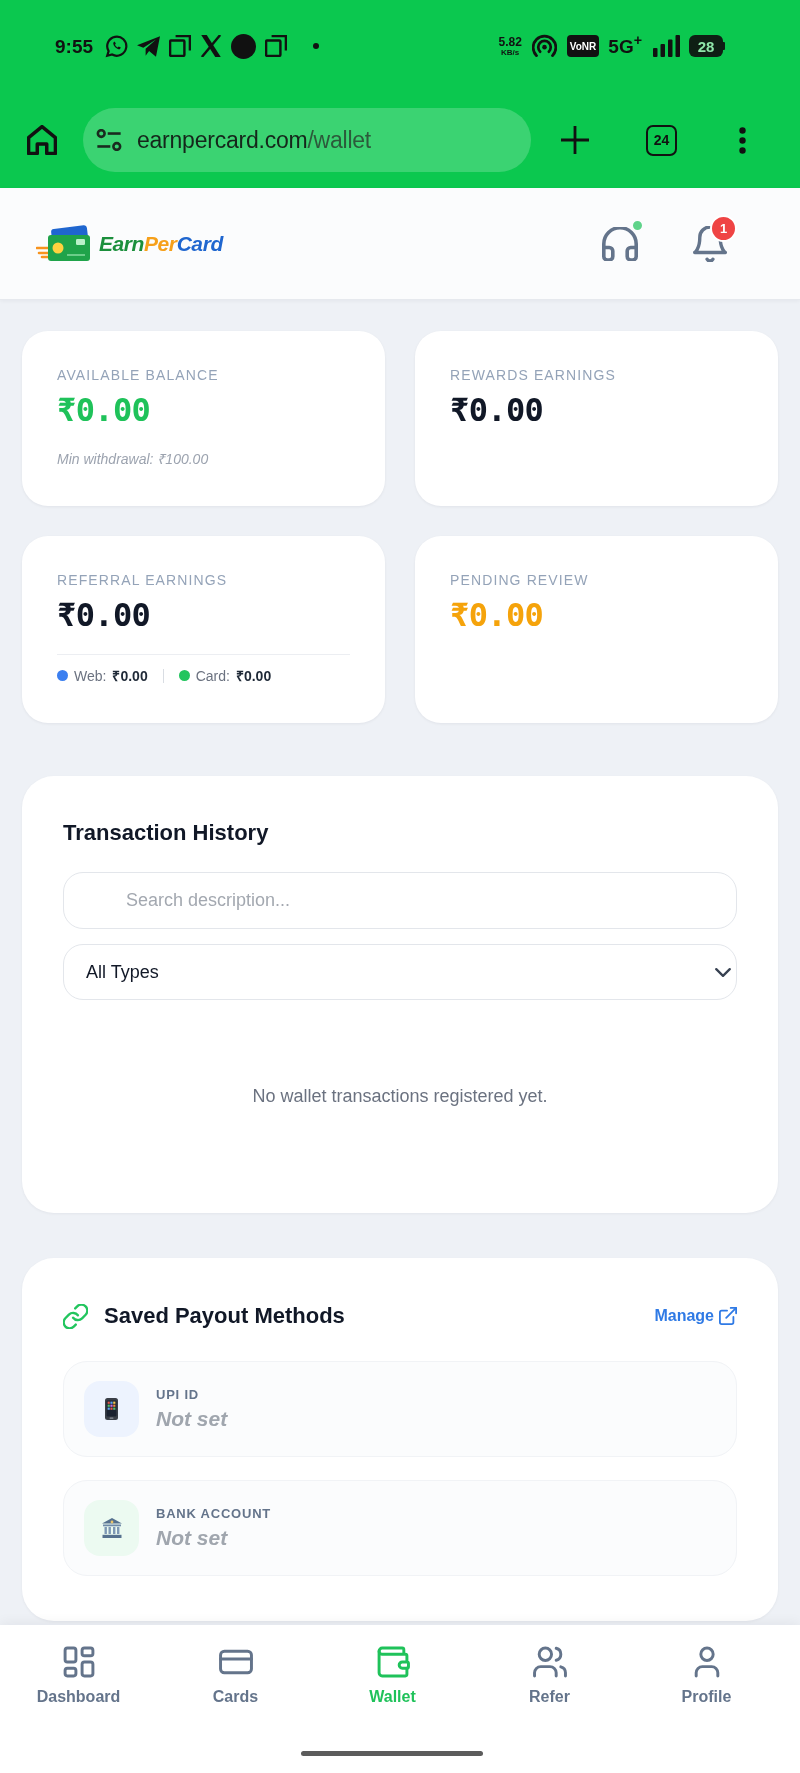  Describe the element at coordinates (707, 46) in the screenshot. I see `battery-indicator: 28` at that location.